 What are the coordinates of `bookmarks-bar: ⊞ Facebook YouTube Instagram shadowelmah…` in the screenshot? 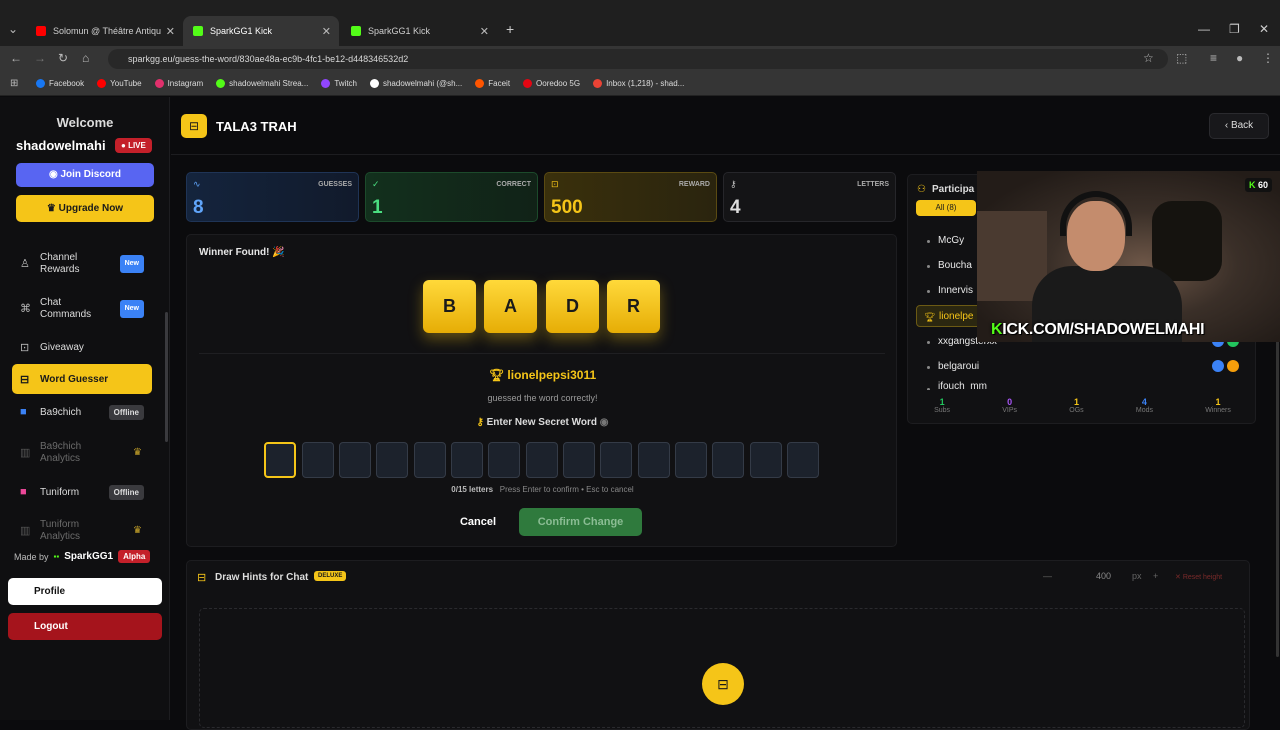 It's located at (640, 83).